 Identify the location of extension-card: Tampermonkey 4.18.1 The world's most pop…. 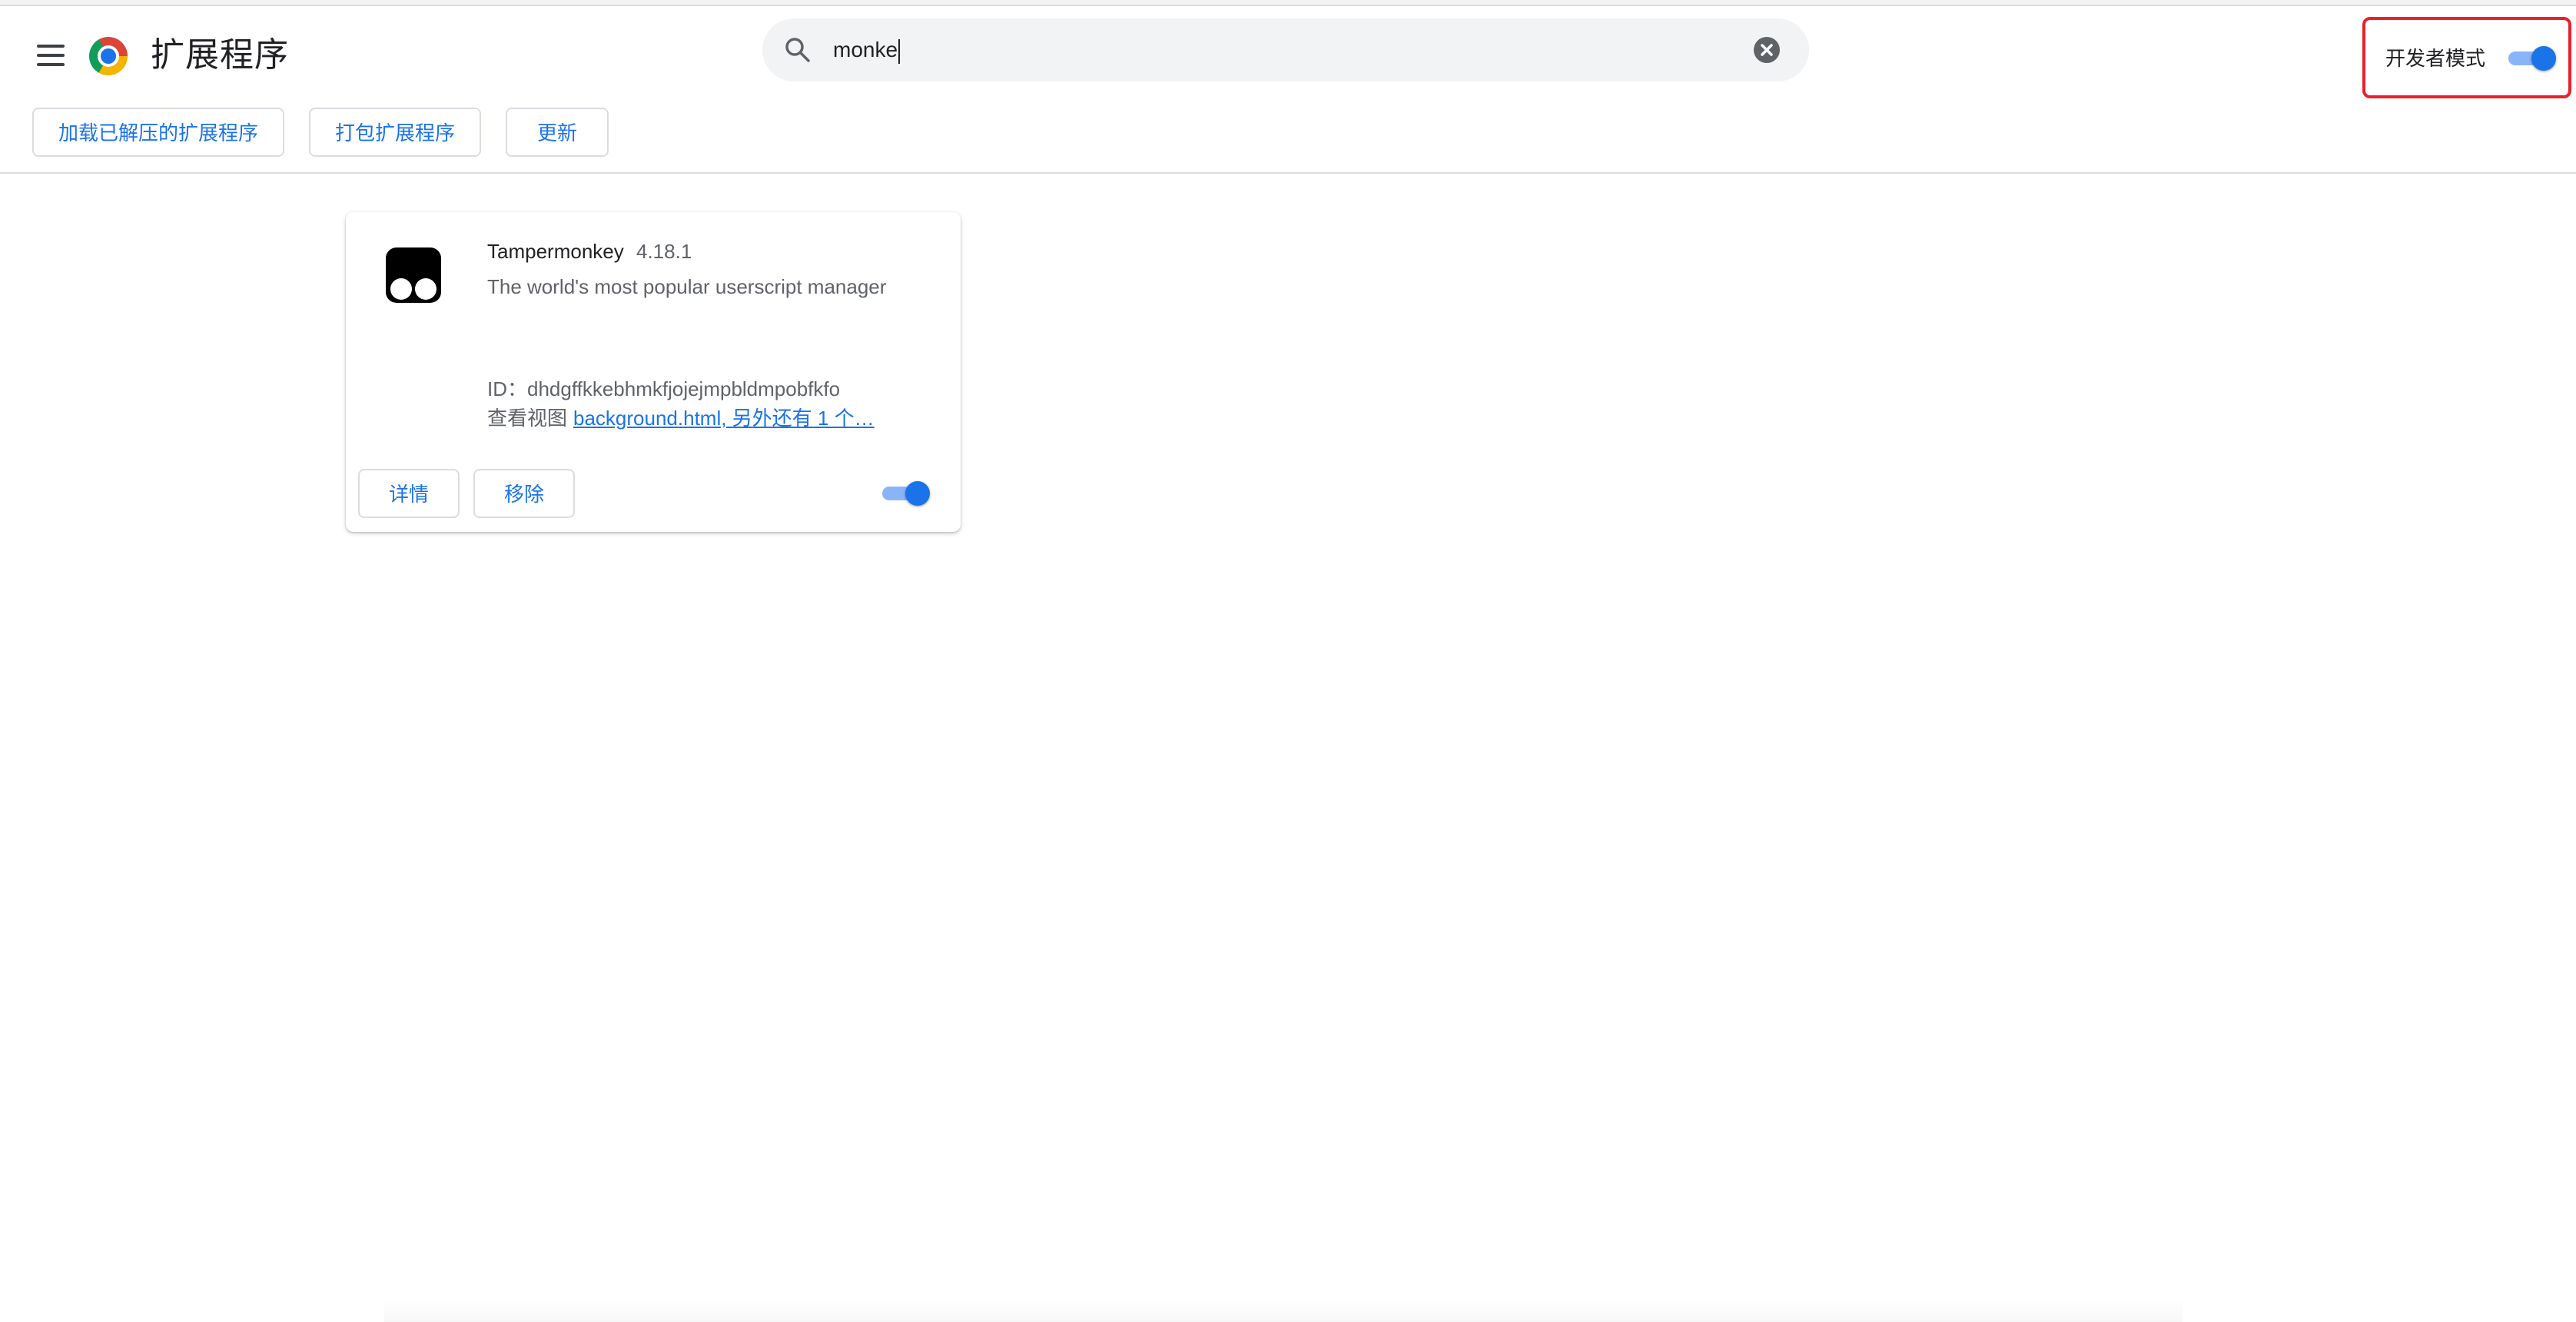
(653, 372).